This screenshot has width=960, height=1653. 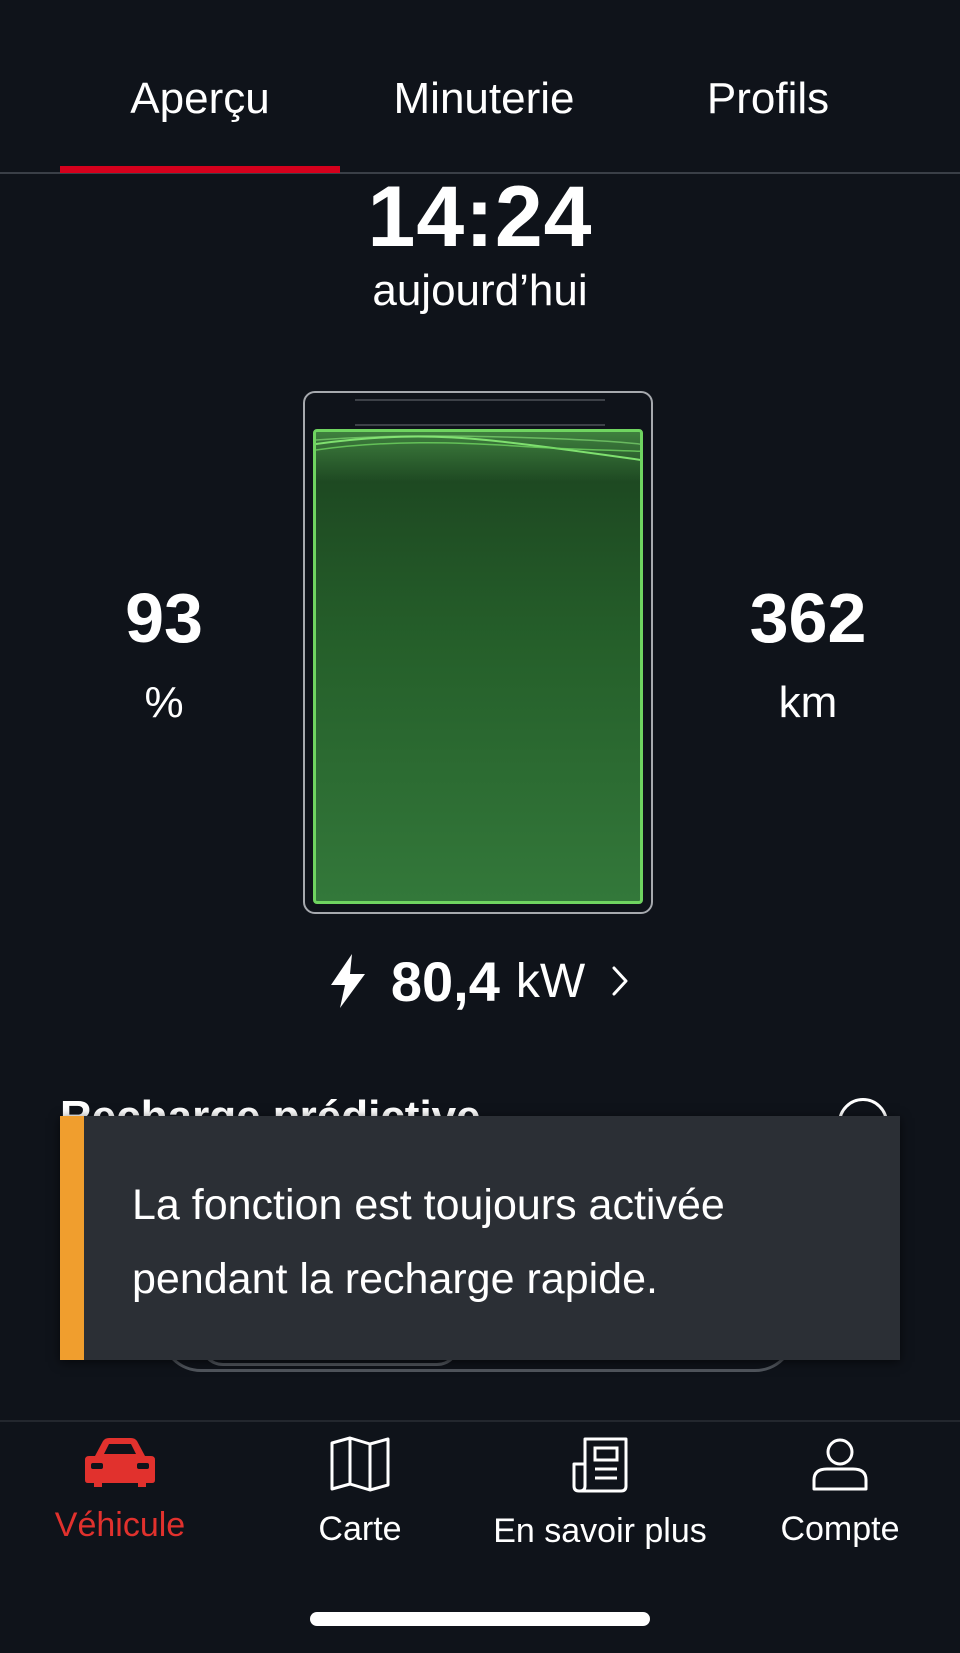 I want to click on tab-timer: Minuterie, so click(x=484, y=99).